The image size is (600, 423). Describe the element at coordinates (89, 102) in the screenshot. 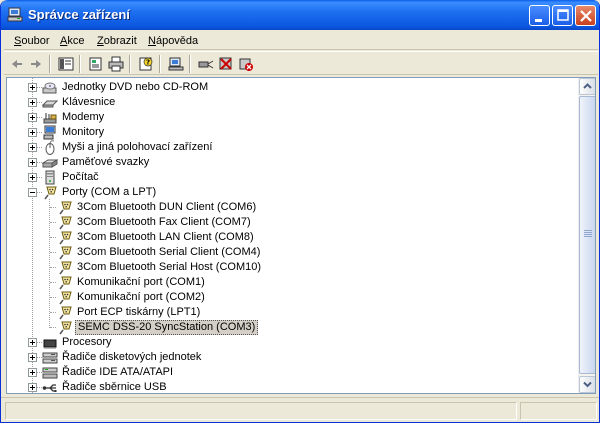

I see `tree-item-label: Klávesnice` at that location.